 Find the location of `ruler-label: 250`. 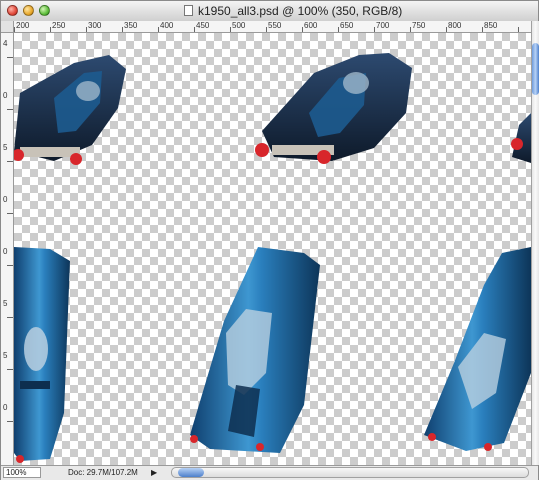

ruler-label: 250 is located at coordinates (59, 25).